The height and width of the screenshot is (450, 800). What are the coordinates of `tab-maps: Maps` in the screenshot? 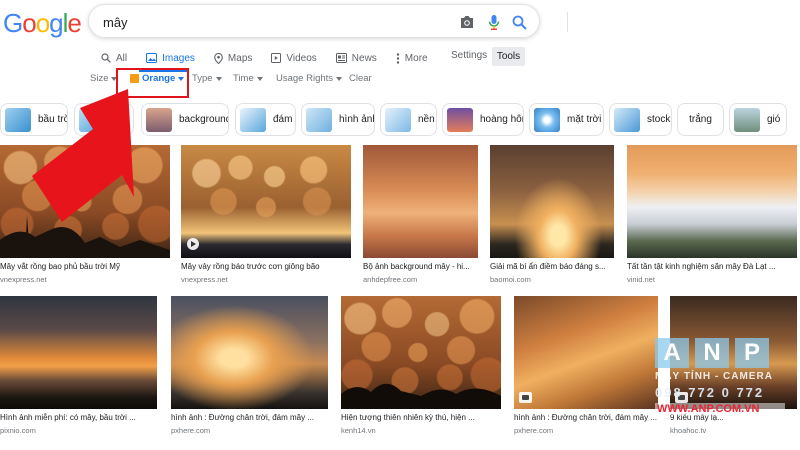 It's located at (233, 58).